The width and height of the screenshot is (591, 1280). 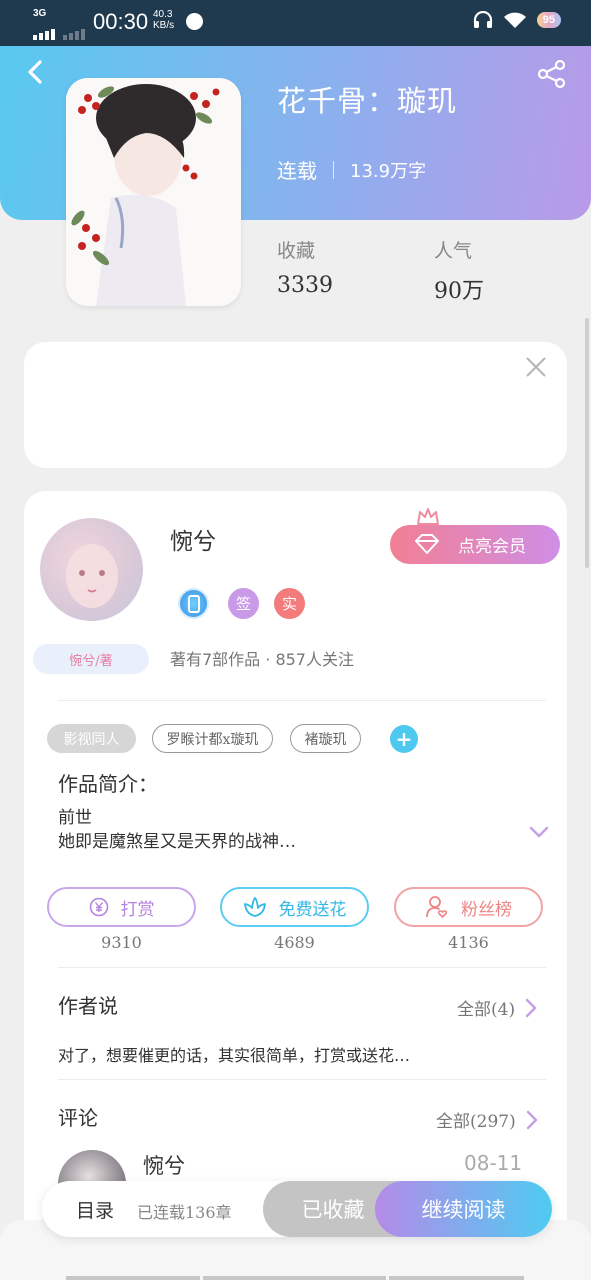 What do you see at coordinates (163, 14) in the screenshot?
I see `net-speed-value: 40.3` at bounding box center [163, 14].